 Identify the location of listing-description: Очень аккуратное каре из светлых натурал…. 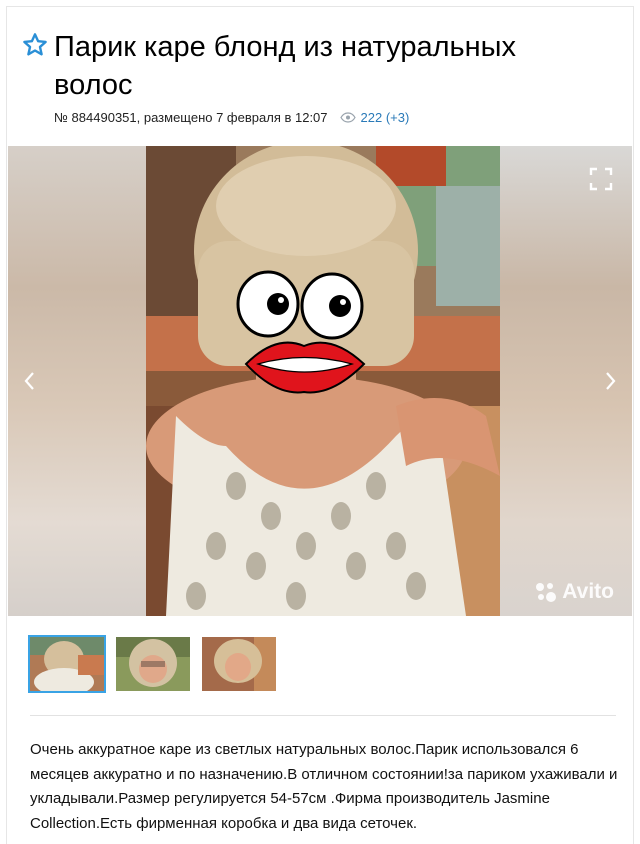
(324, 786).